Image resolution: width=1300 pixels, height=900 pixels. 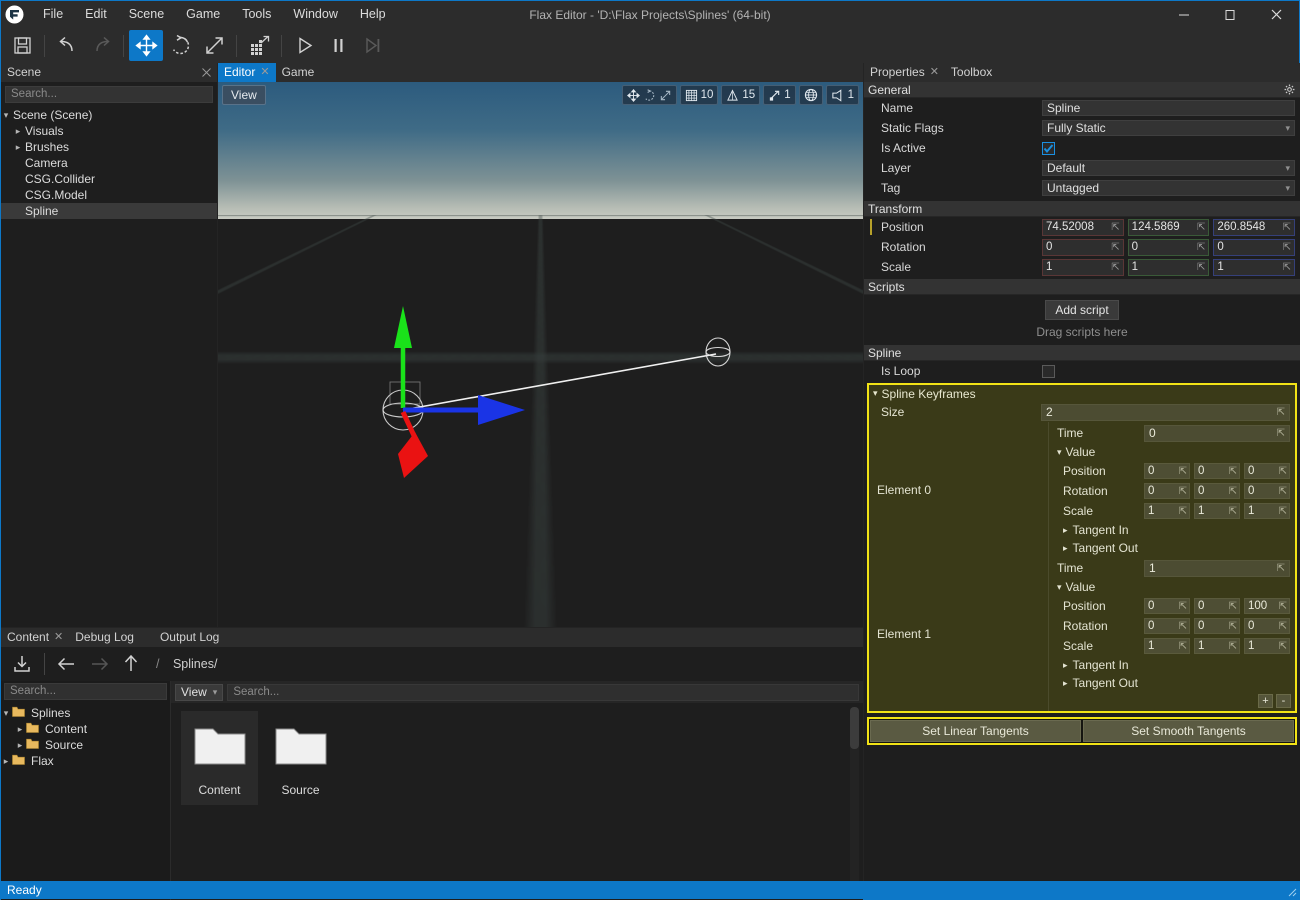 What do you see at coordinates (206, 73) in the screenshot?
I see `scene-tab-close-icon` at bounding box center [206, 73].